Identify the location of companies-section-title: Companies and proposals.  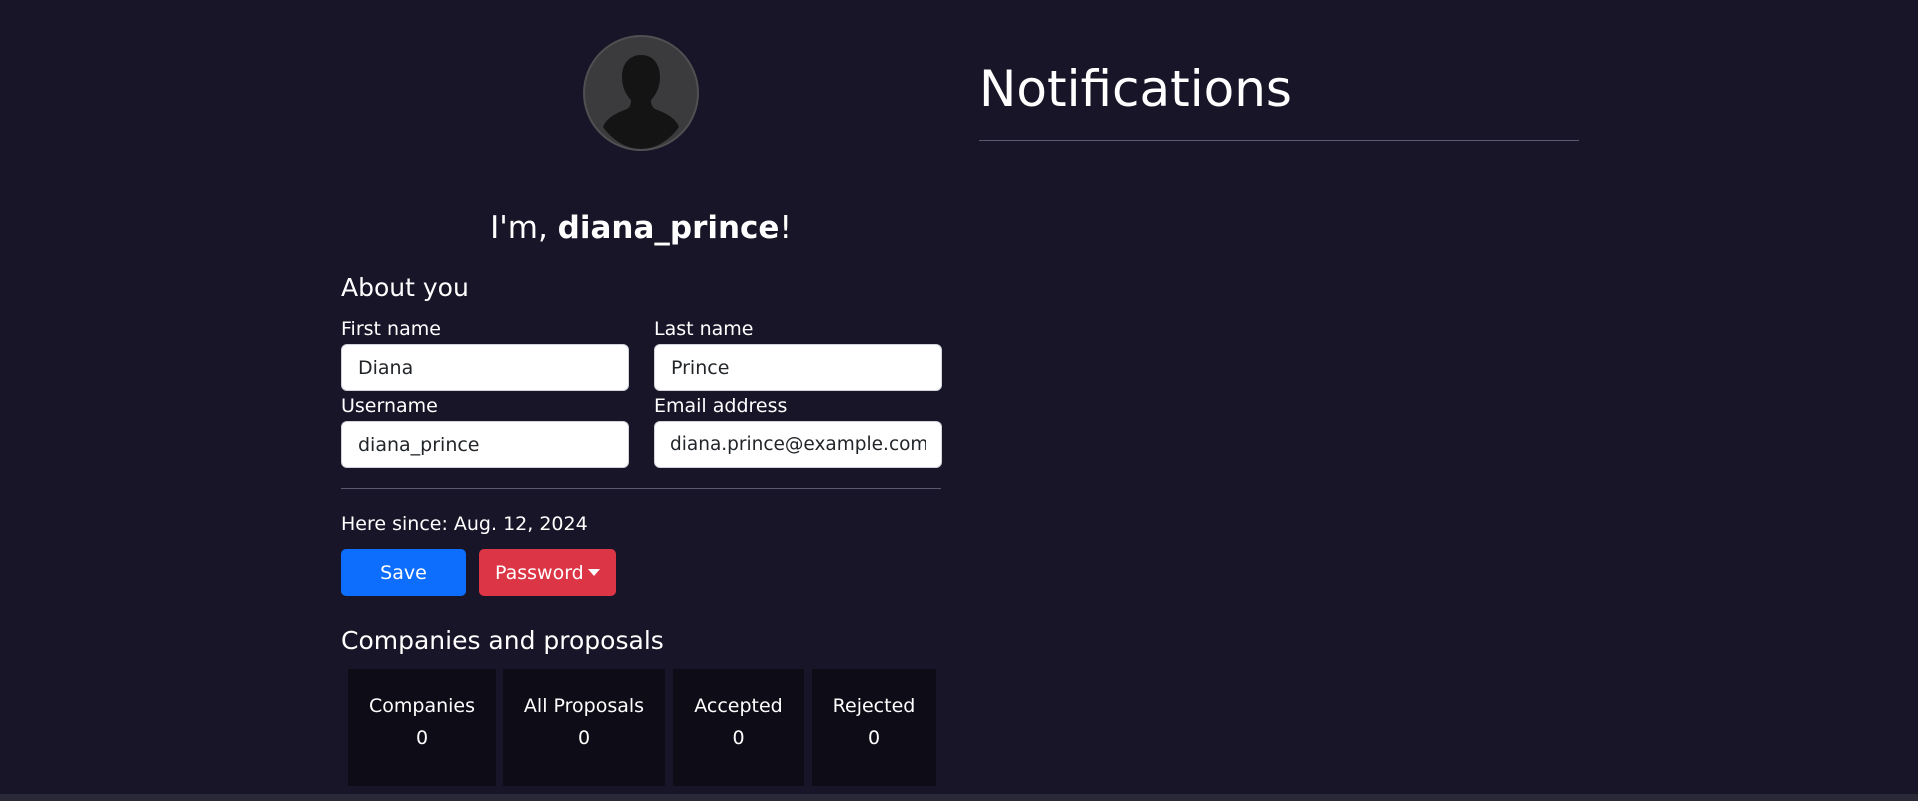
(502, 640).